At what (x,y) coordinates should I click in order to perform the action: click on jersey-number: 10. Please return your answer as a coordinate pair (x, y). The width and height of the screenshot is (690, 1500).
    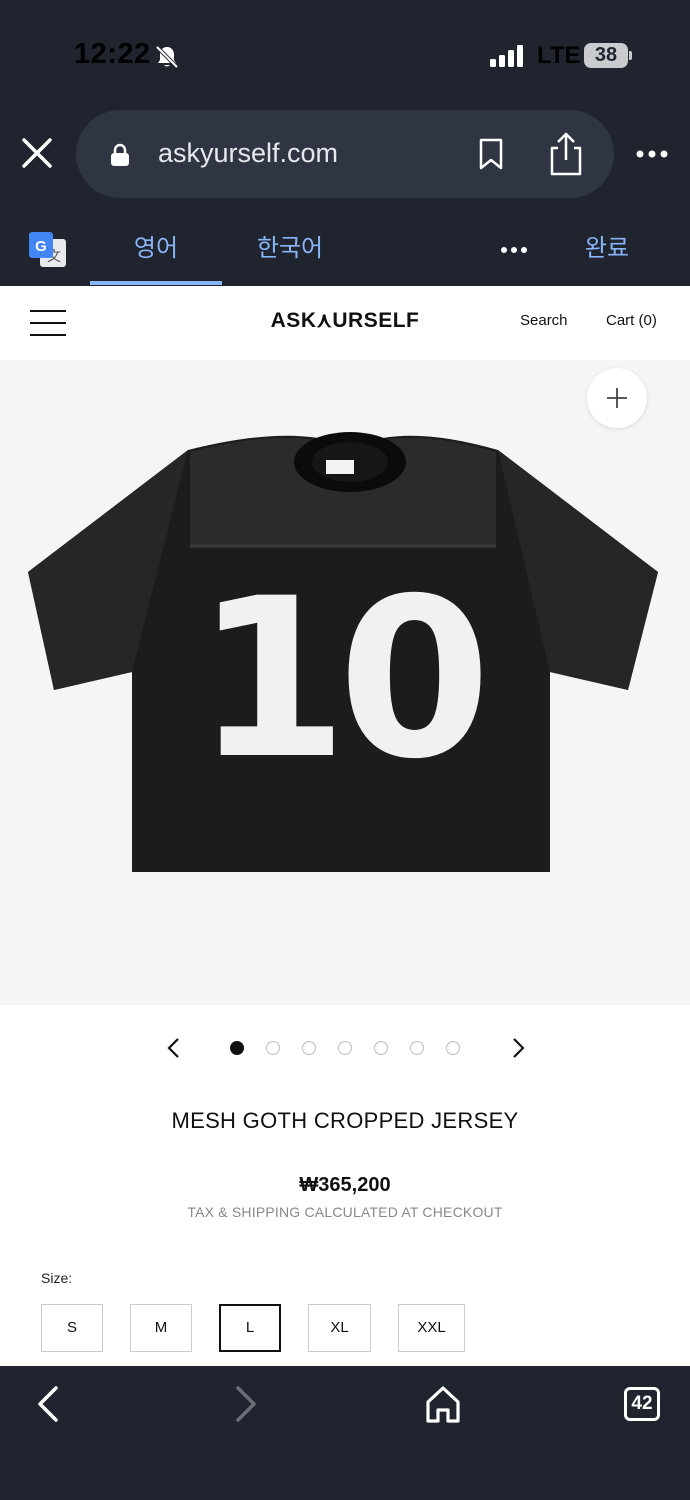
    Looking at the image, I should click on (338, 679).